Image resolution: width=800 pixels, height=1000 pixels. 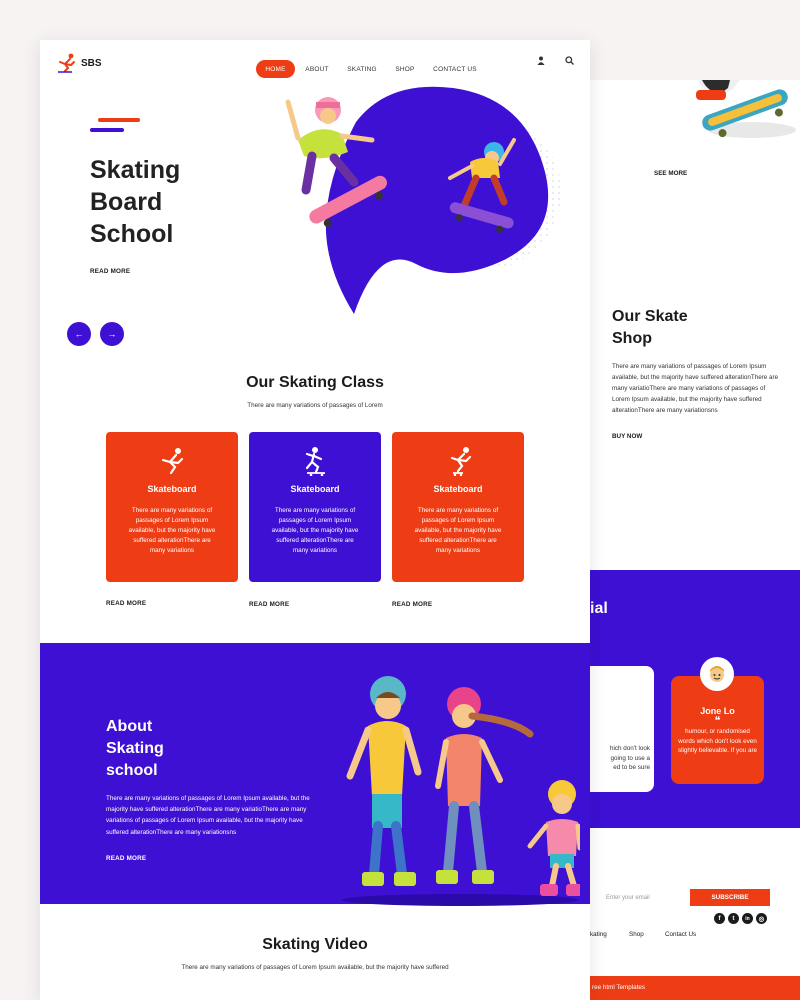 I want to click on inline-skater-icon, so click(x=461, y=461).